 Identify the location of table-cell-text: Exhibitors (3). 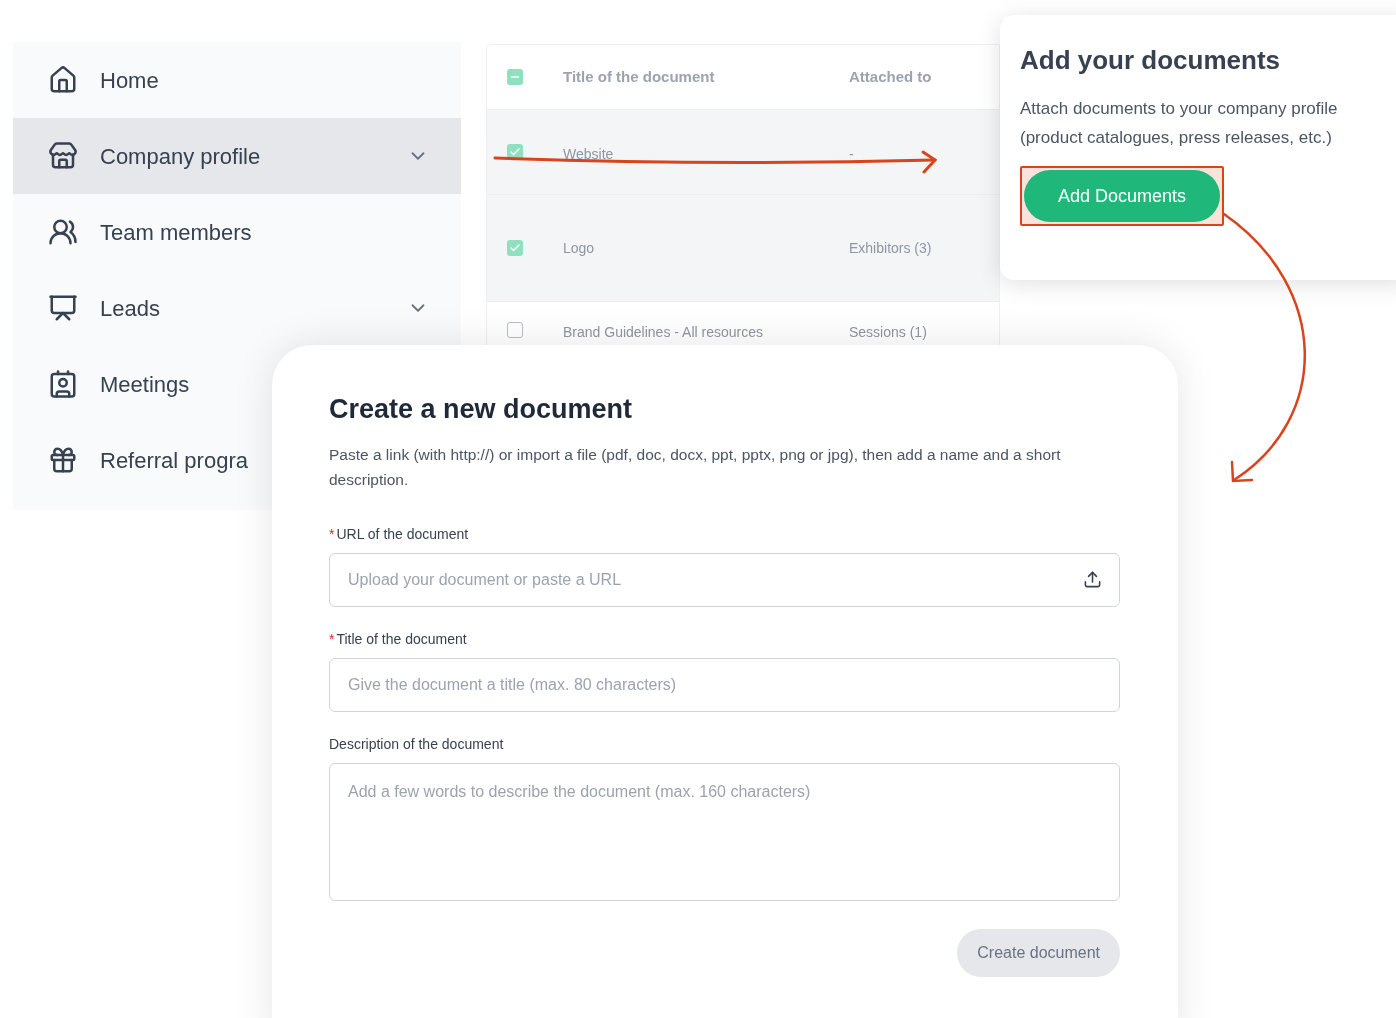
(890, 248).